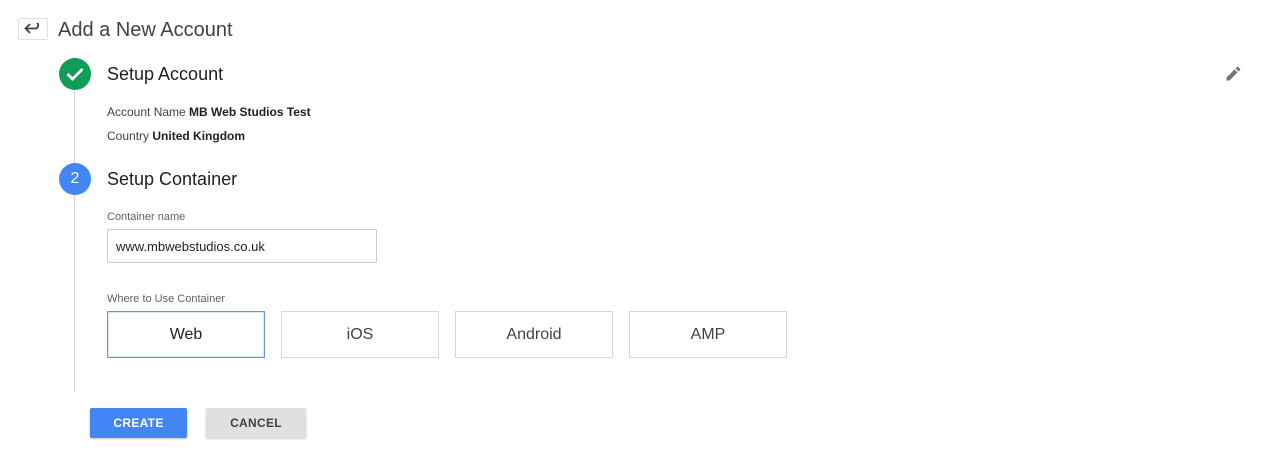  I want to click on step-title-setup-container: Setup Container, so click(172, 179).